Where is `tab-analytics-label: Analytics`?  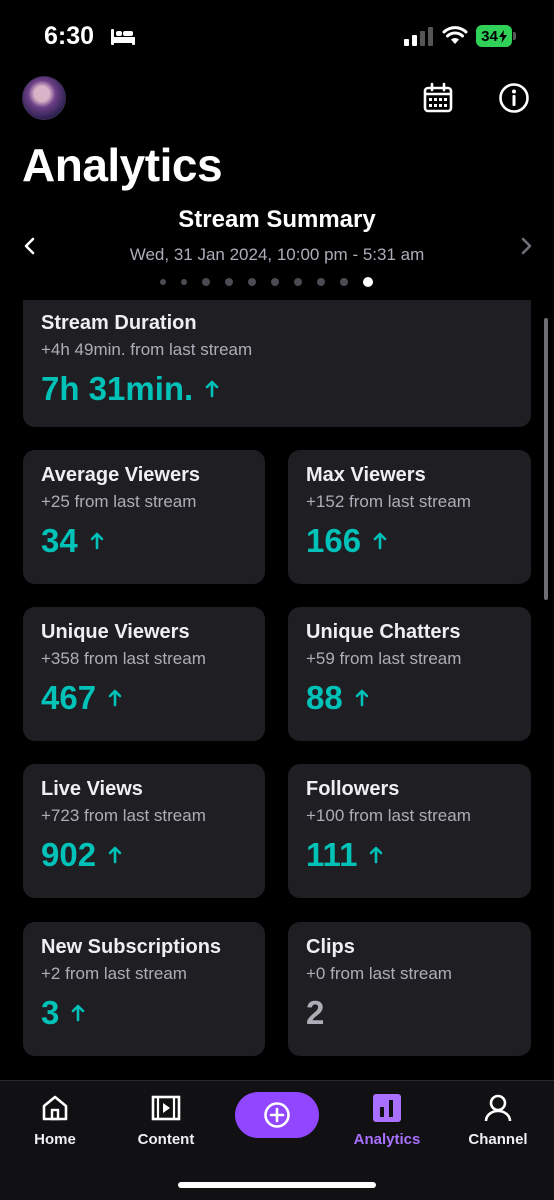
tab-analytics-label: Analytics is located at coordinates (387, 1139).